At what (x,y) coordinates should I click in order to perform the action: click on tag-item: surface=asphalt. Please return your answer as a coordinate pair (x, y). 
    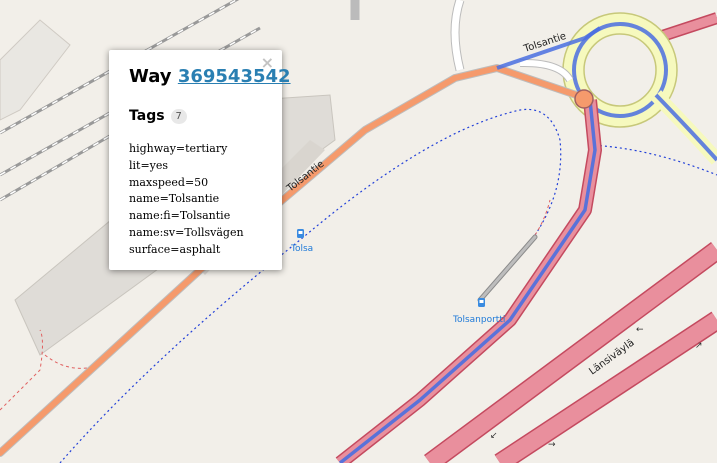
    Looking at the image, I should click on (175, 249).